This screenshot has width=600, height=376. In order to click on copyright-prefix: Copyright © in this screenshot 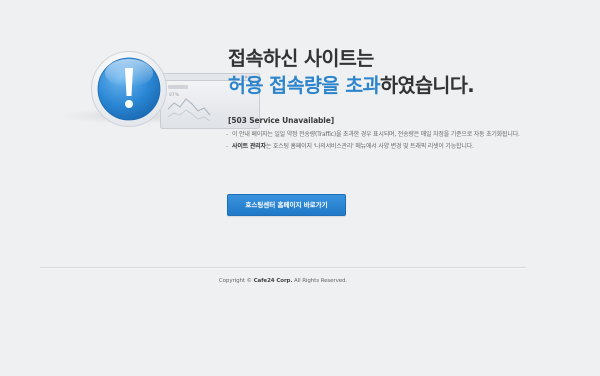, I will do `click(236, 281)`.